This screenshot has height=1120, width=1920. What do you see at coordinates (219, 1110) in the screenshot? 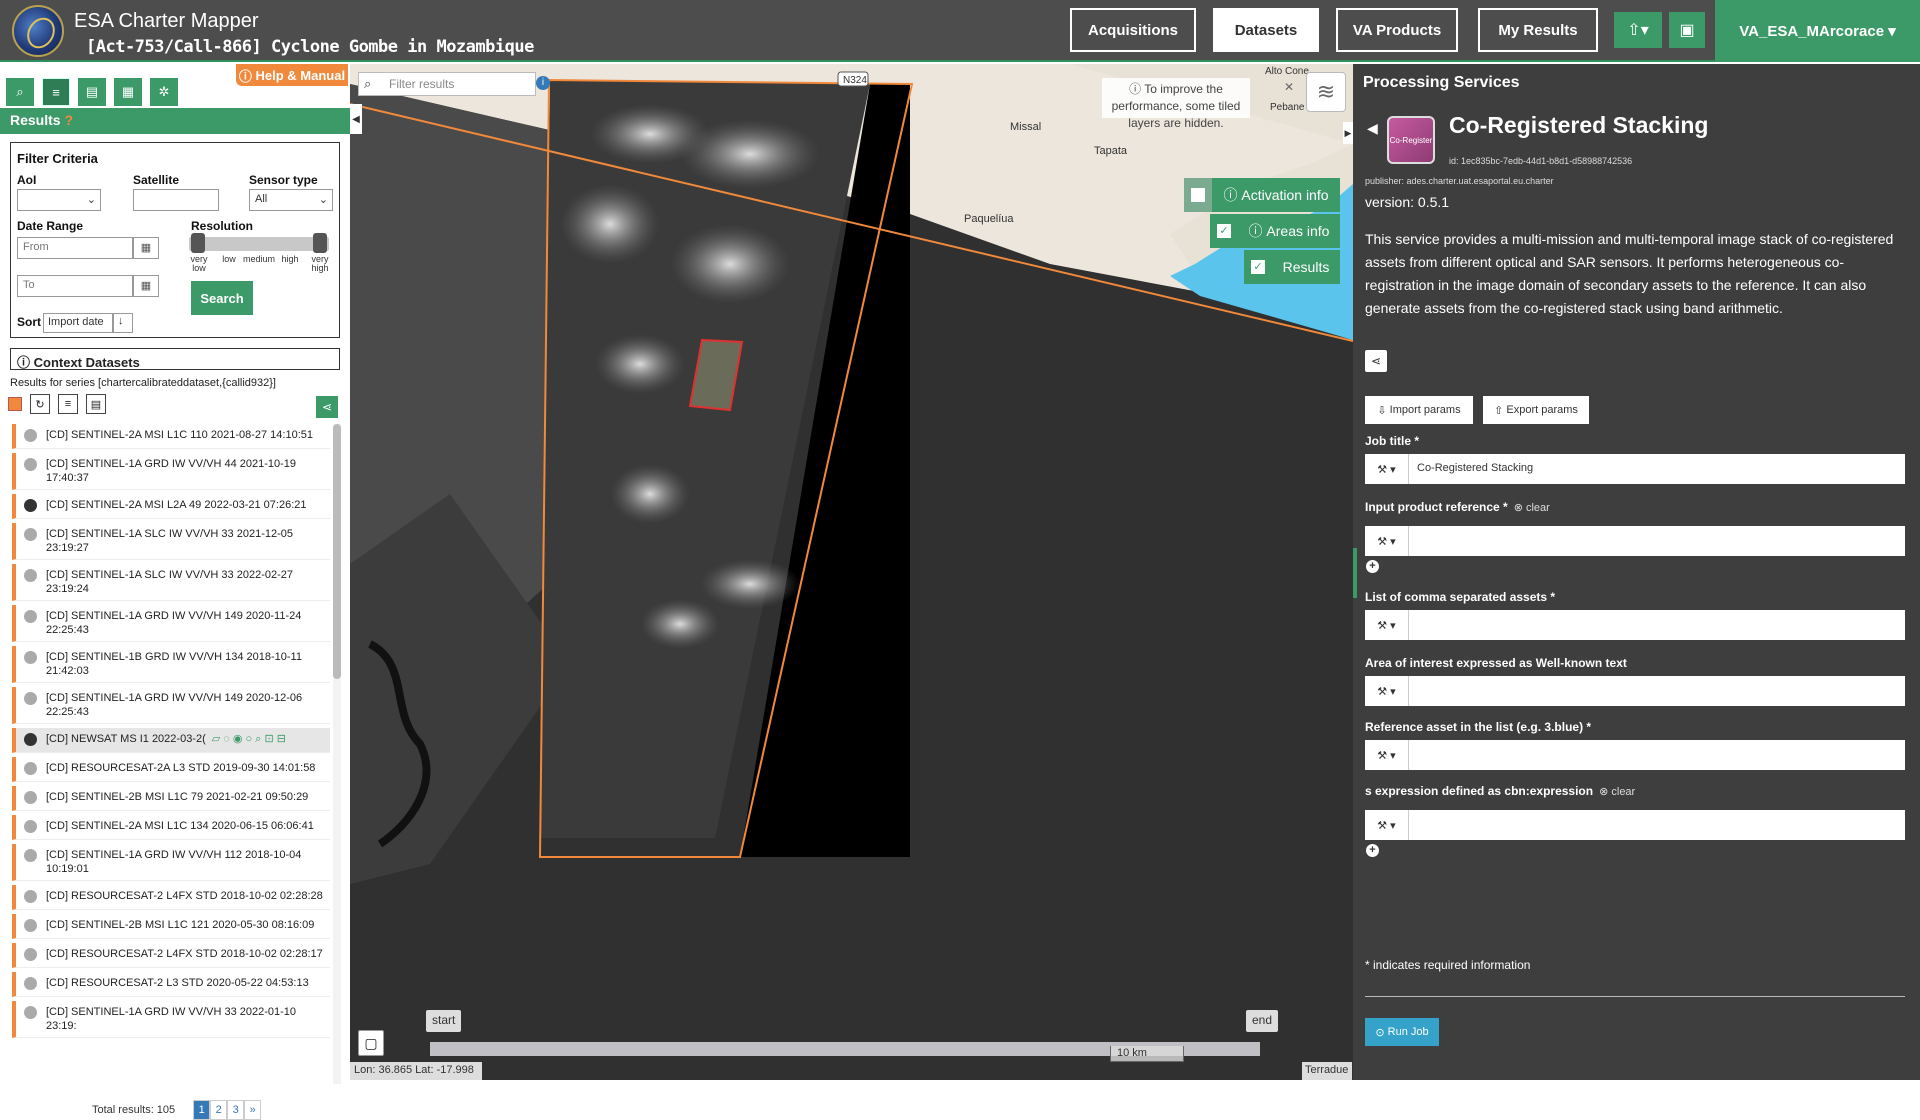
I see `page-2: 2` at bounding box center [219, 1110].